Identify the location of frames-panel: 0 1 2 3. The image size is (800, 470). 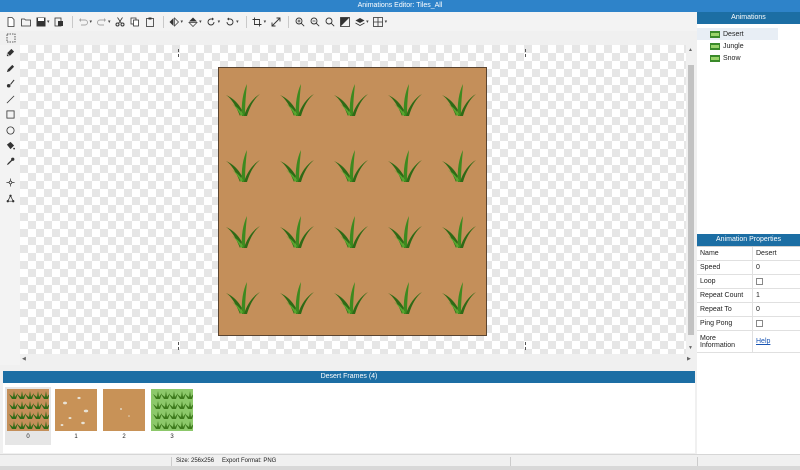
(349, 418).